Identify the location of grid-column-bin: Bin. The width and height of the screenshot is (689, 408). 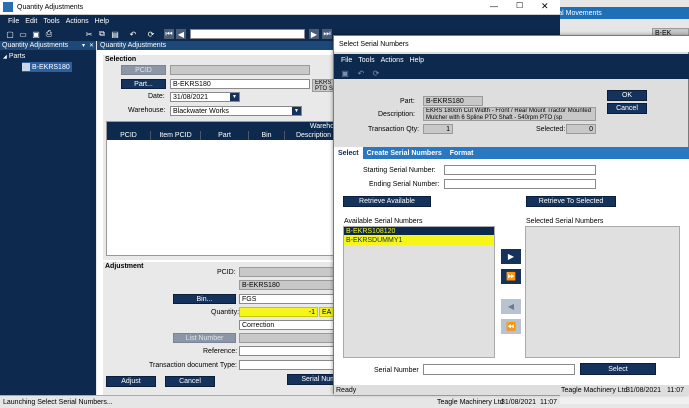
(267, 135).